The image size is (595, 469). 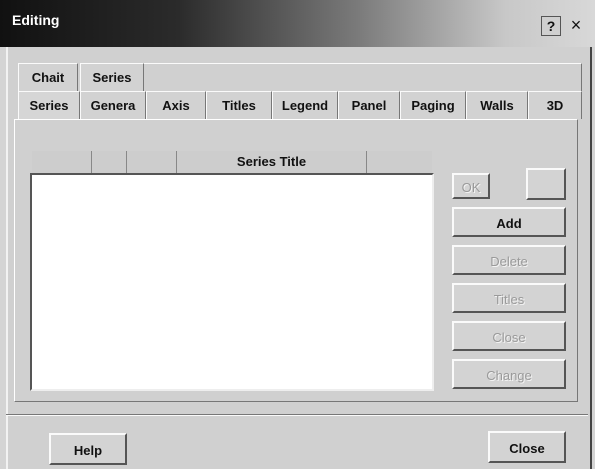 What do you see at coordinates (546, 184) in the screenshot?
I see `blank-button` at bounding box center [546, 184].